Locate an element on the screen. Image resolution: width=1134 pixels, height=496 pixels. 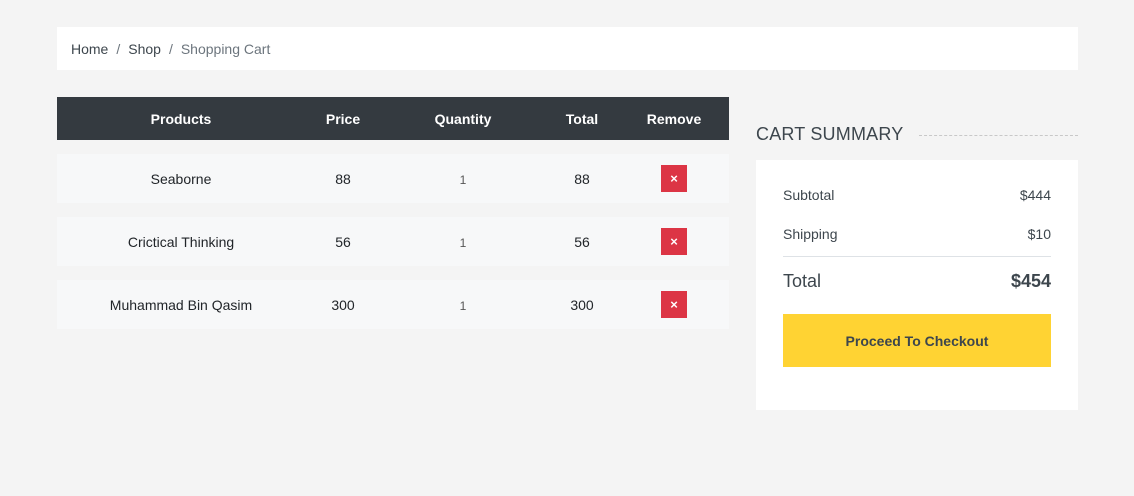
shipping-value: $10 is located at coordinates (1039, 234).